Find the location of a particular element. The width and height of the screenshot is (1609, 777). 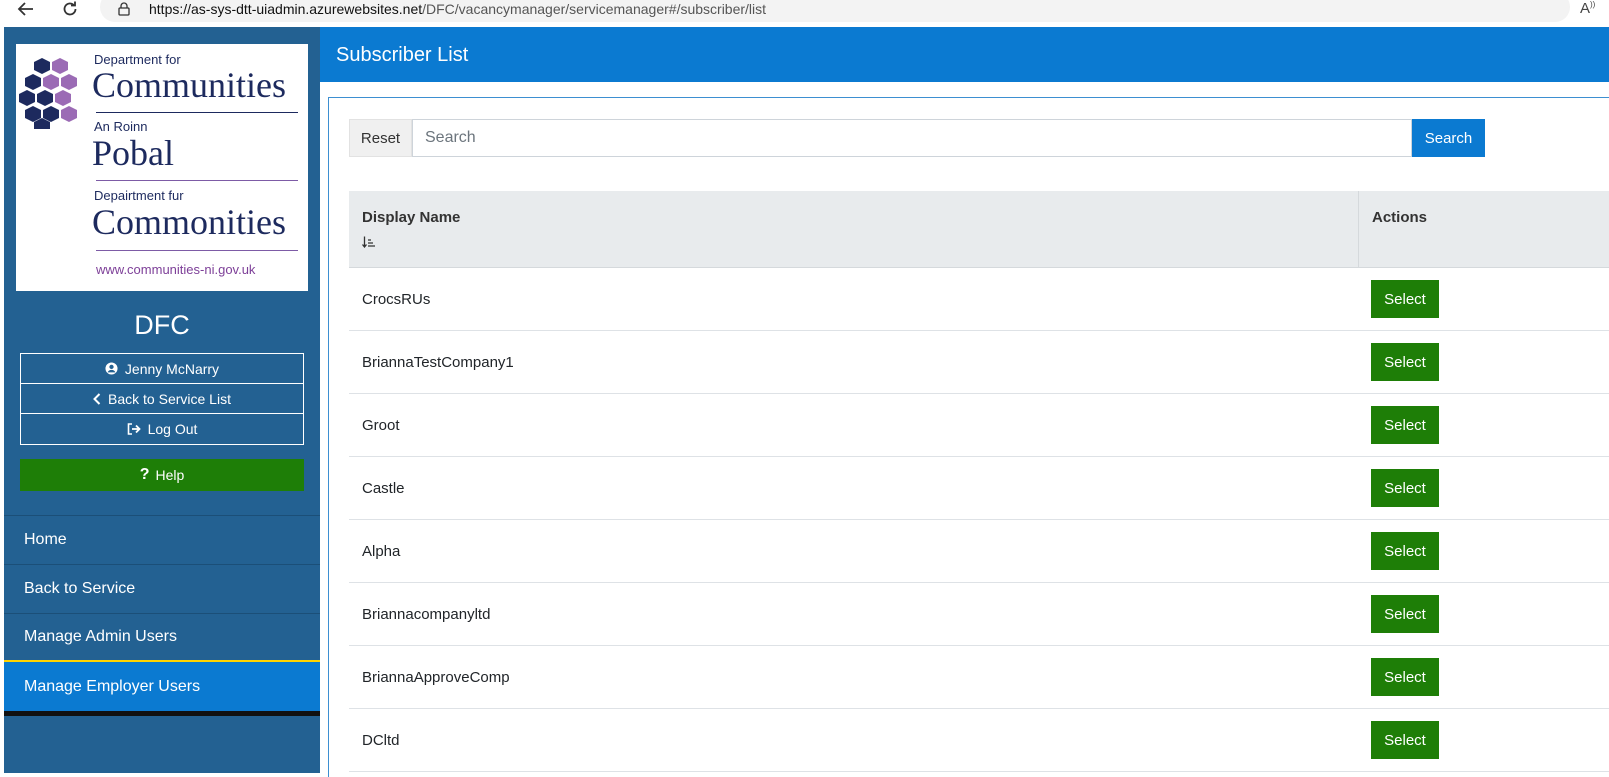

user-circle-icon is located at coordinates (111, 368).